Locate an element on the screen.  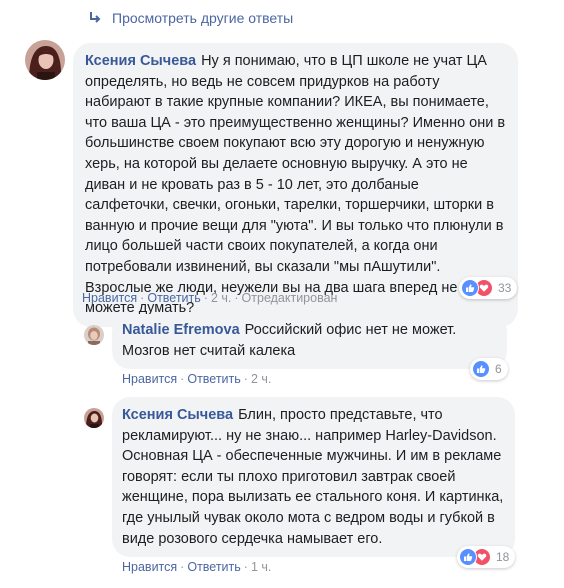
reactions-count: 33 is located at coordinates (505, 288).